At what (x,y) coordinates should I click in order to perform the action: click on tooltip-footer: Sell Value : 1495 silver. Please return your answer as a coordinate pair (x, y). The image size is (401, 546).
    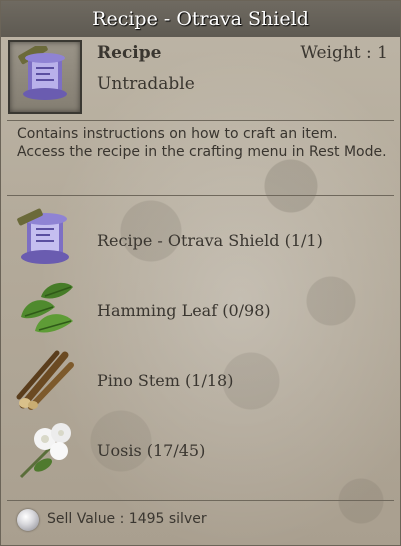
    Looking at the image, I should click on (200, 521).